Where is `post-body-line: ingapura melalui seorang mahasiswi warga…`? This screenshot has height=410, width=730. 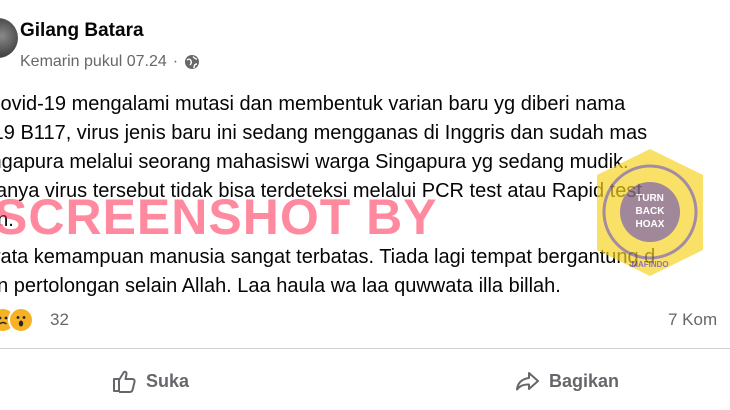 post-body-line: ingapura melalui seorang mahasiswi warga… is located at coordinates (314, 162).